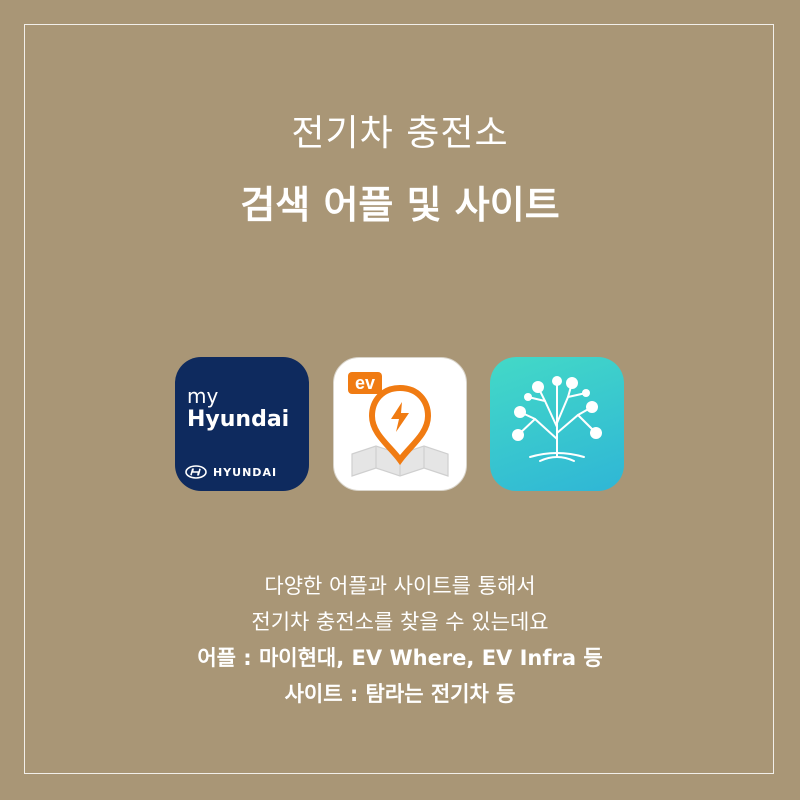  What do you see at coordinates (557, 419) in the screenshot?
I see `tree-network-icon` at bounding box center [557, 419].